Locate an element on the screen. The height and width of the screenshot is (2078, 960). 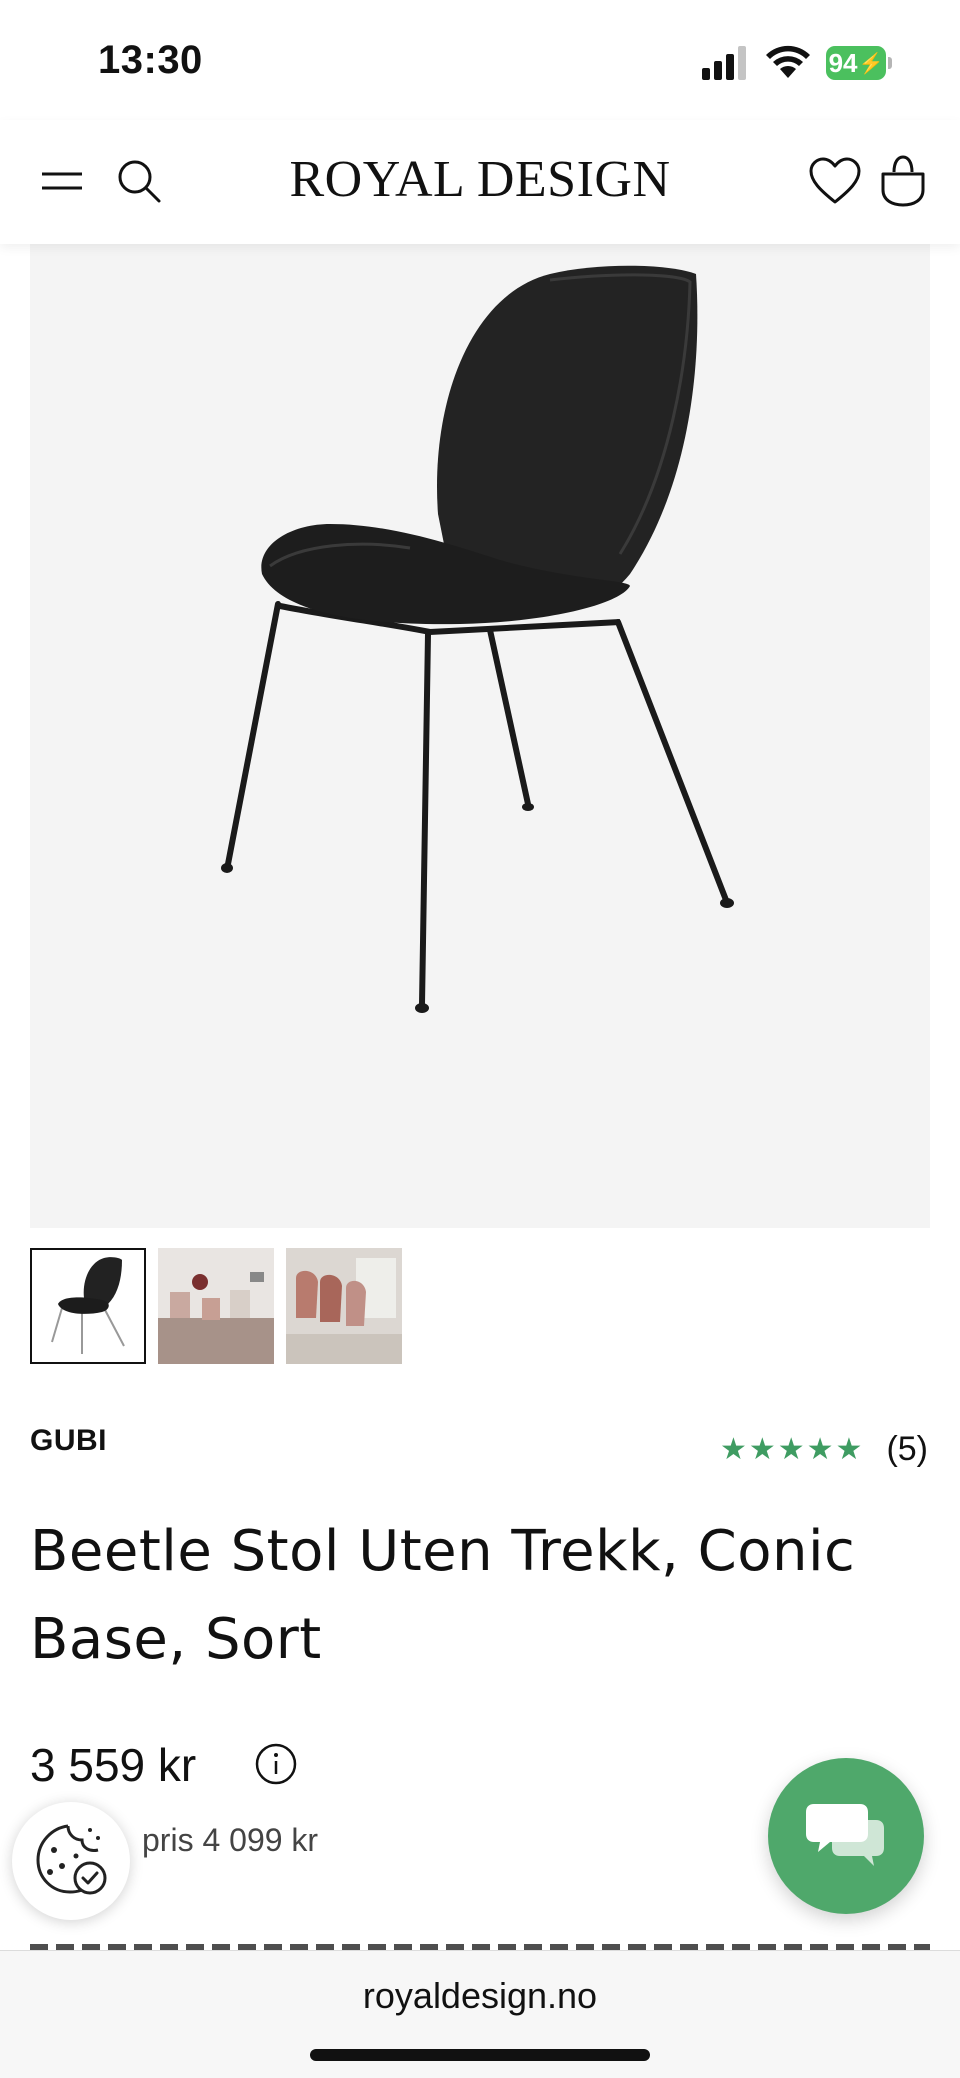
chat-button is located at coordinates (846, 1836).